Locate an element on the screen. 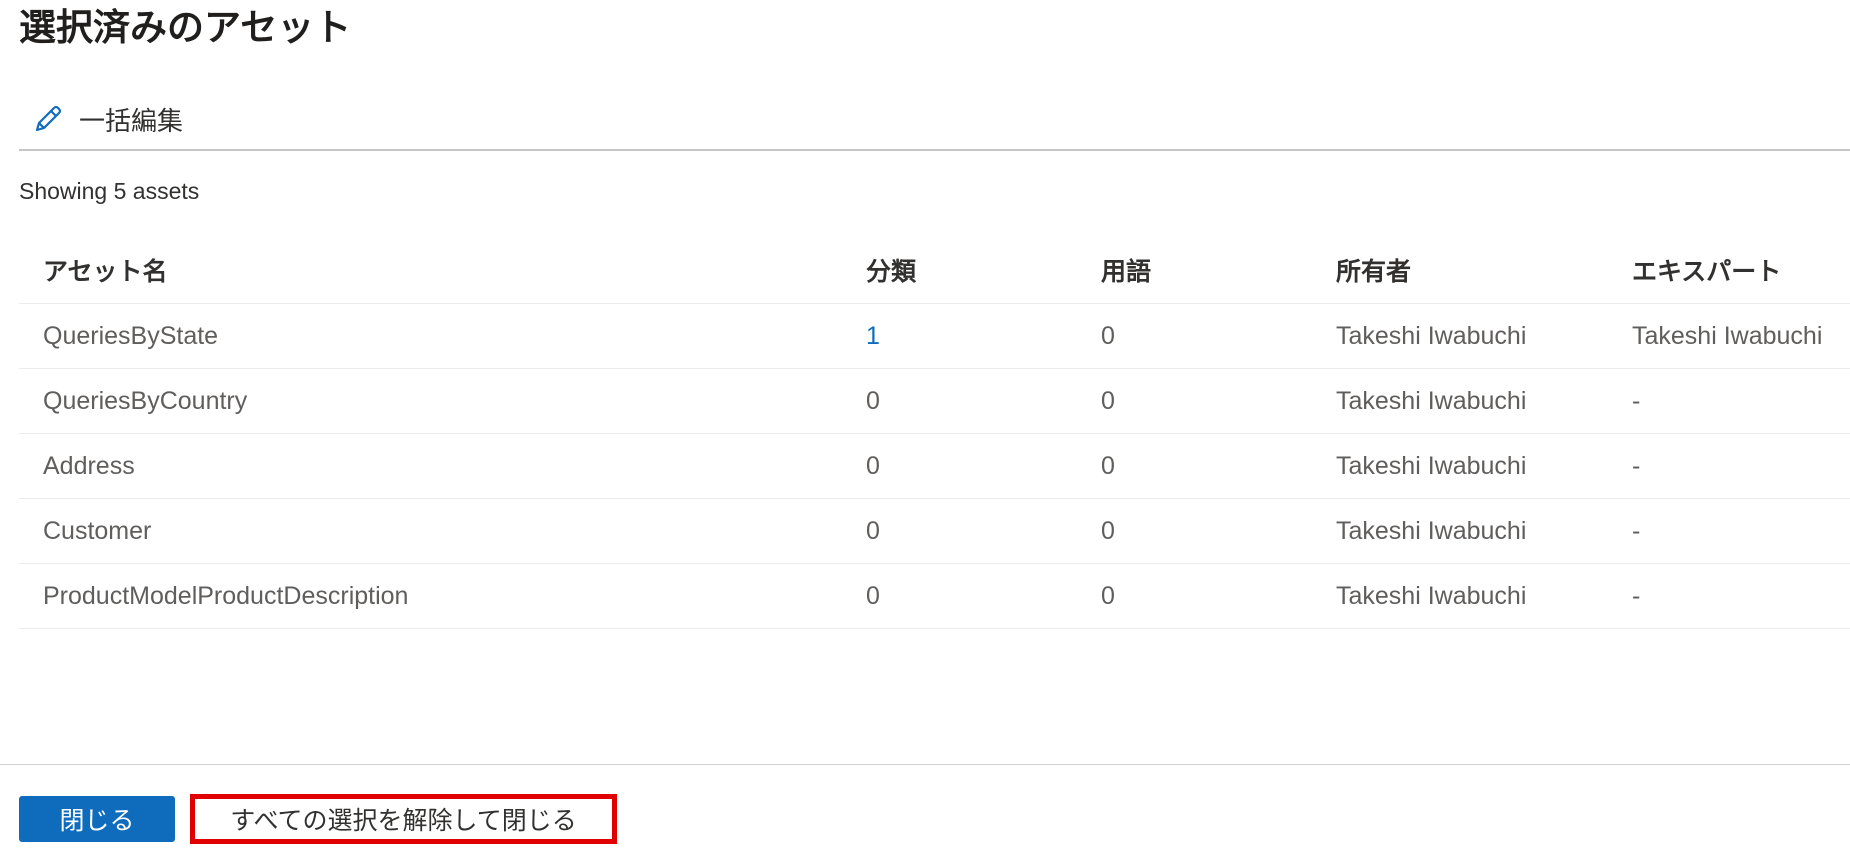  asset-name-cell: QueriesByState is located at coordinates (131, 335).